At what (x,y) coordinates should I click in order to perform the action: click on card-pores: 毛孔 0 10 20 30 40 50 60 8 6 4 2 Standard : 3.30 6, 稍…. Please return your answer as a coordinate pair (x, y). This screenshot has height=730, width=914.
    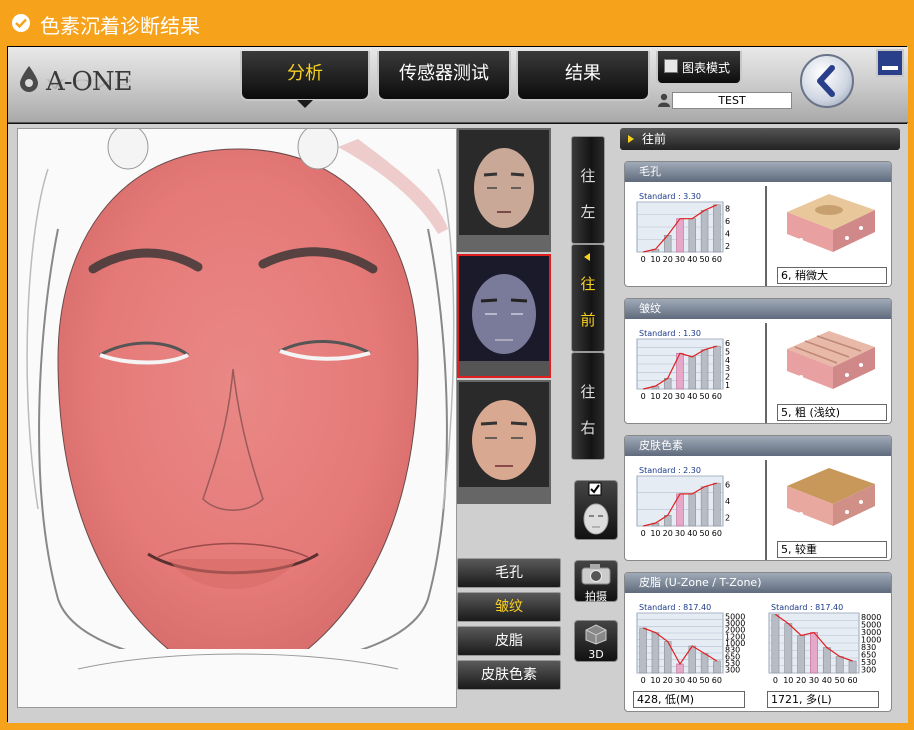
    Looking at the image, I should click on (758, 224).